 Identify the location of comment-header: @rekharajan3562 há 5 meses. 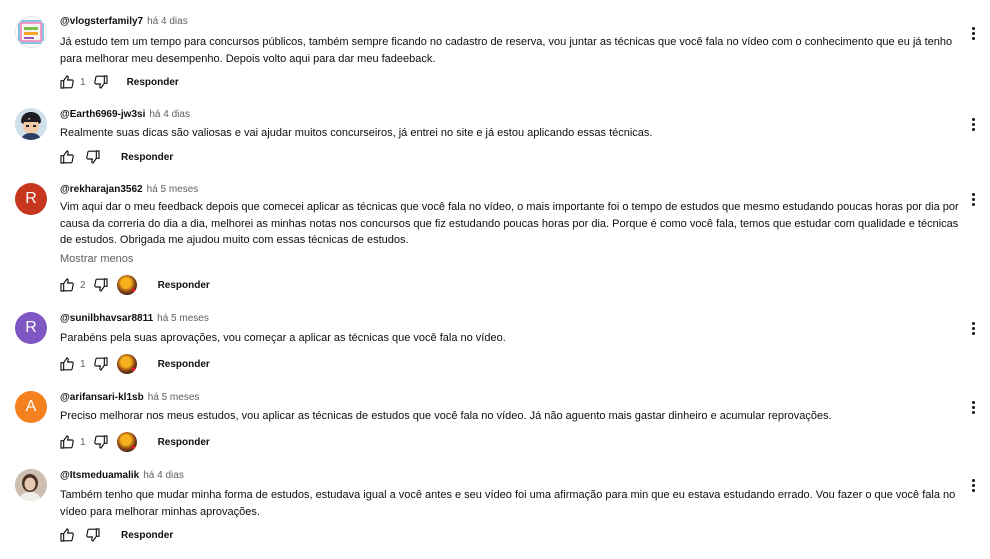
(129, 189).